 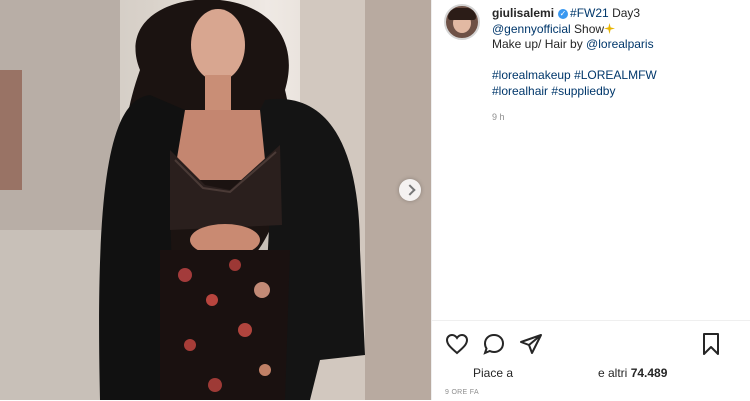 I want to click on others-label: e altri, so click(x=613, y=373).